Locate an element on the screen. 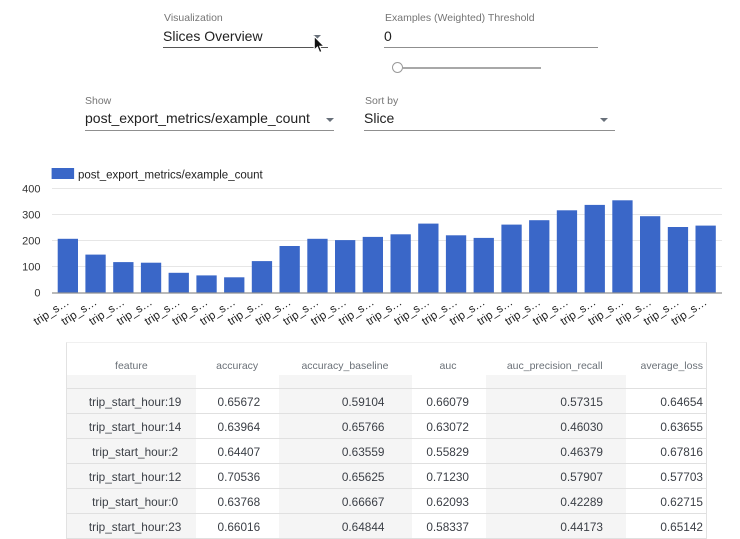 Image resolution: width=740 pixels, height=539 pixels. svg-text: 400 is located at coordinates (31, 190).